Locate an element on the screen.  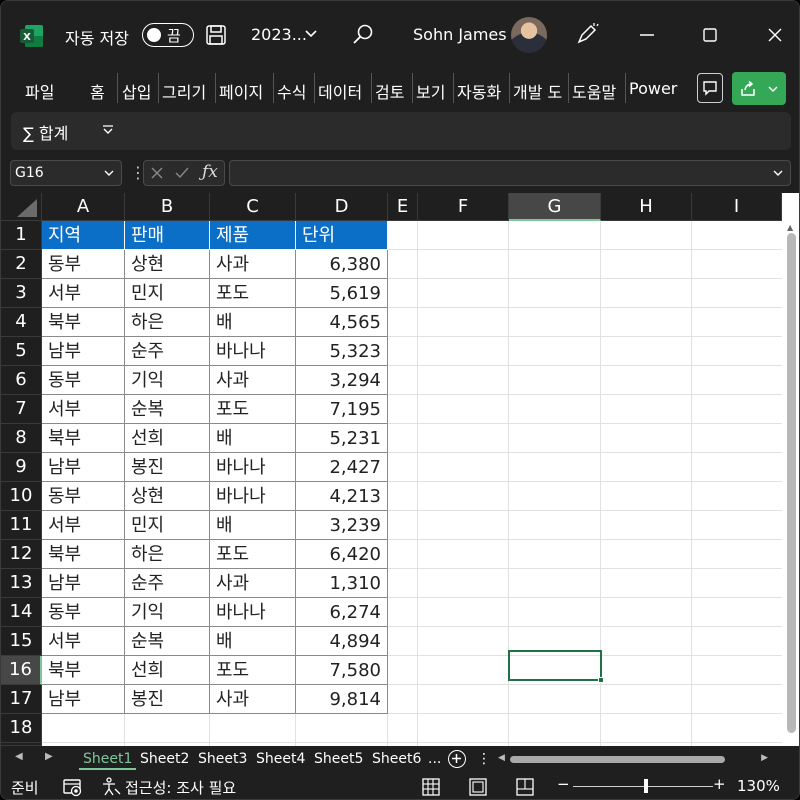
table-cell: 5,231 is located at coordinates (342, 438).